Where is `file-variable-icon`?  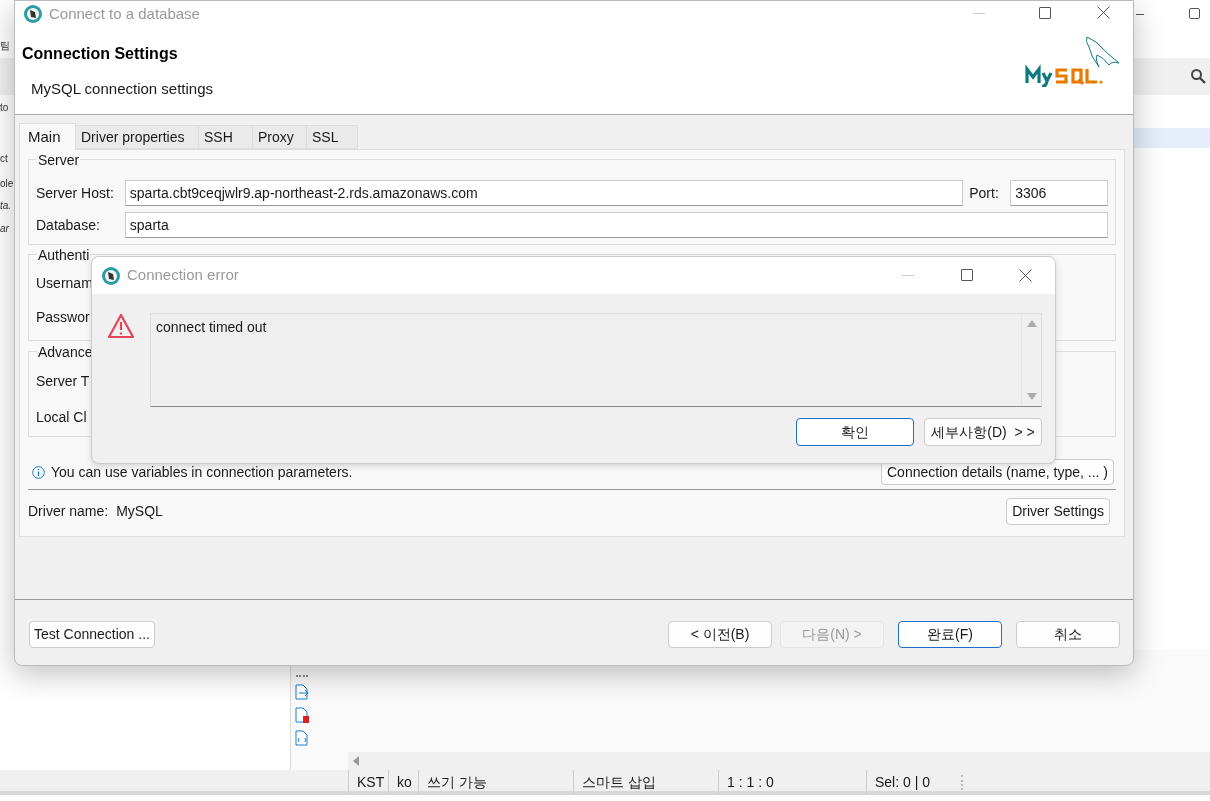 file-variable-icon is located at coordinates (302, 738).